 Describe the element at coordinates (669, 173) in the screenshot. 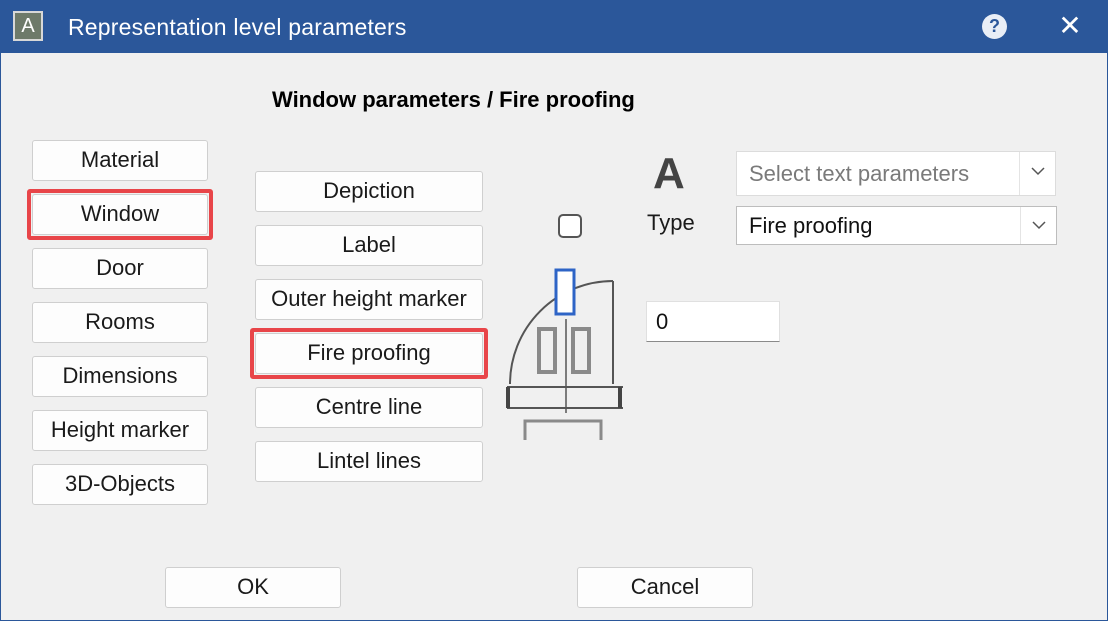

I see `text-font-icon: A` at that location.